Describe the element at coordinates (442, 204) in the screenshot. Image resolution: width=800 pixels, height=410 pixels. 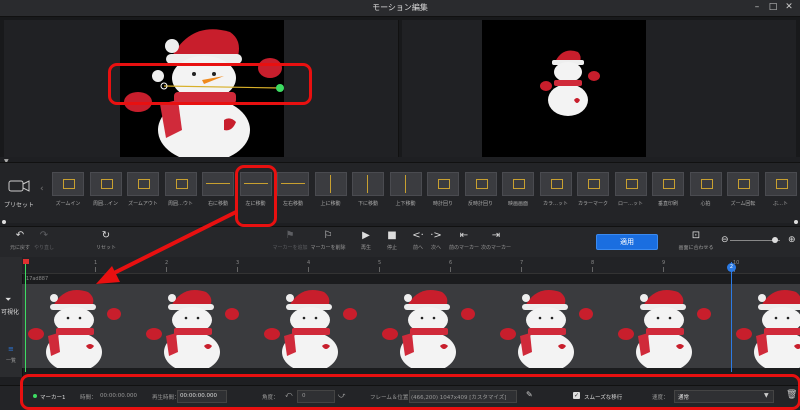
I see `effect-label: 時計回り` at that location.